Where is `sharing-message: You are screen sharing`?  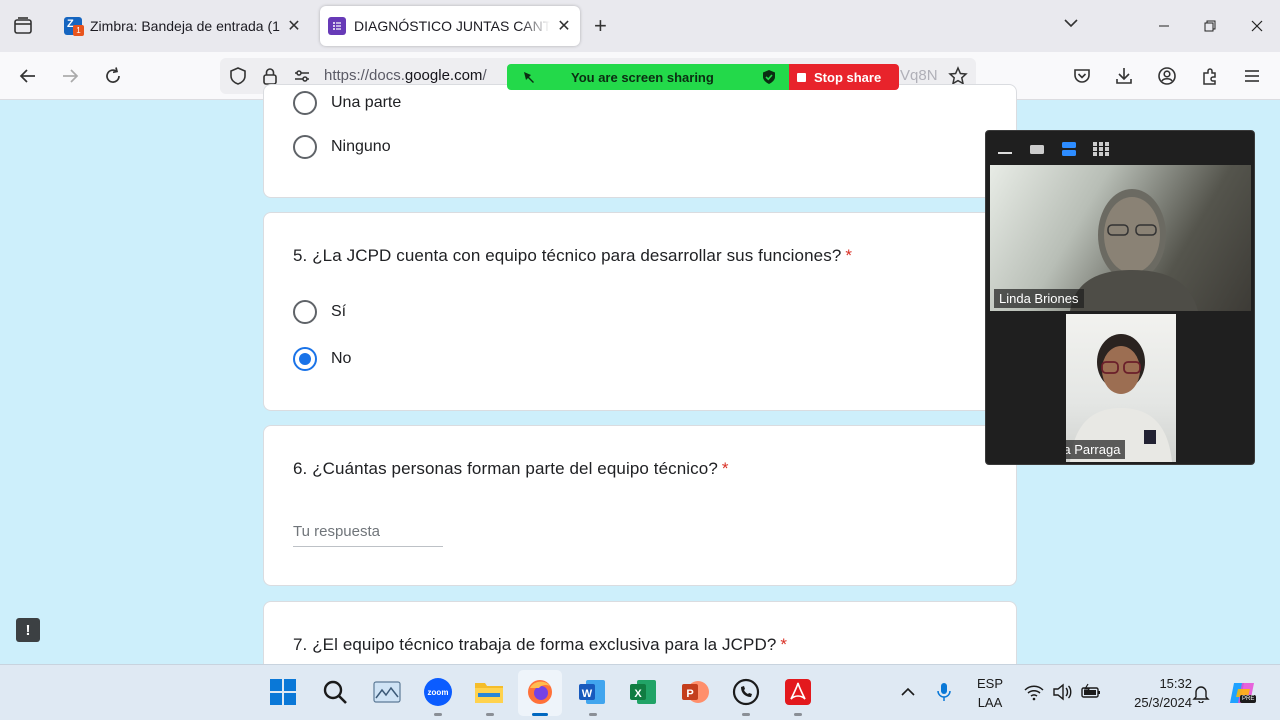
sharing-message: You are screen sharing is located at coordinates (642, 77).